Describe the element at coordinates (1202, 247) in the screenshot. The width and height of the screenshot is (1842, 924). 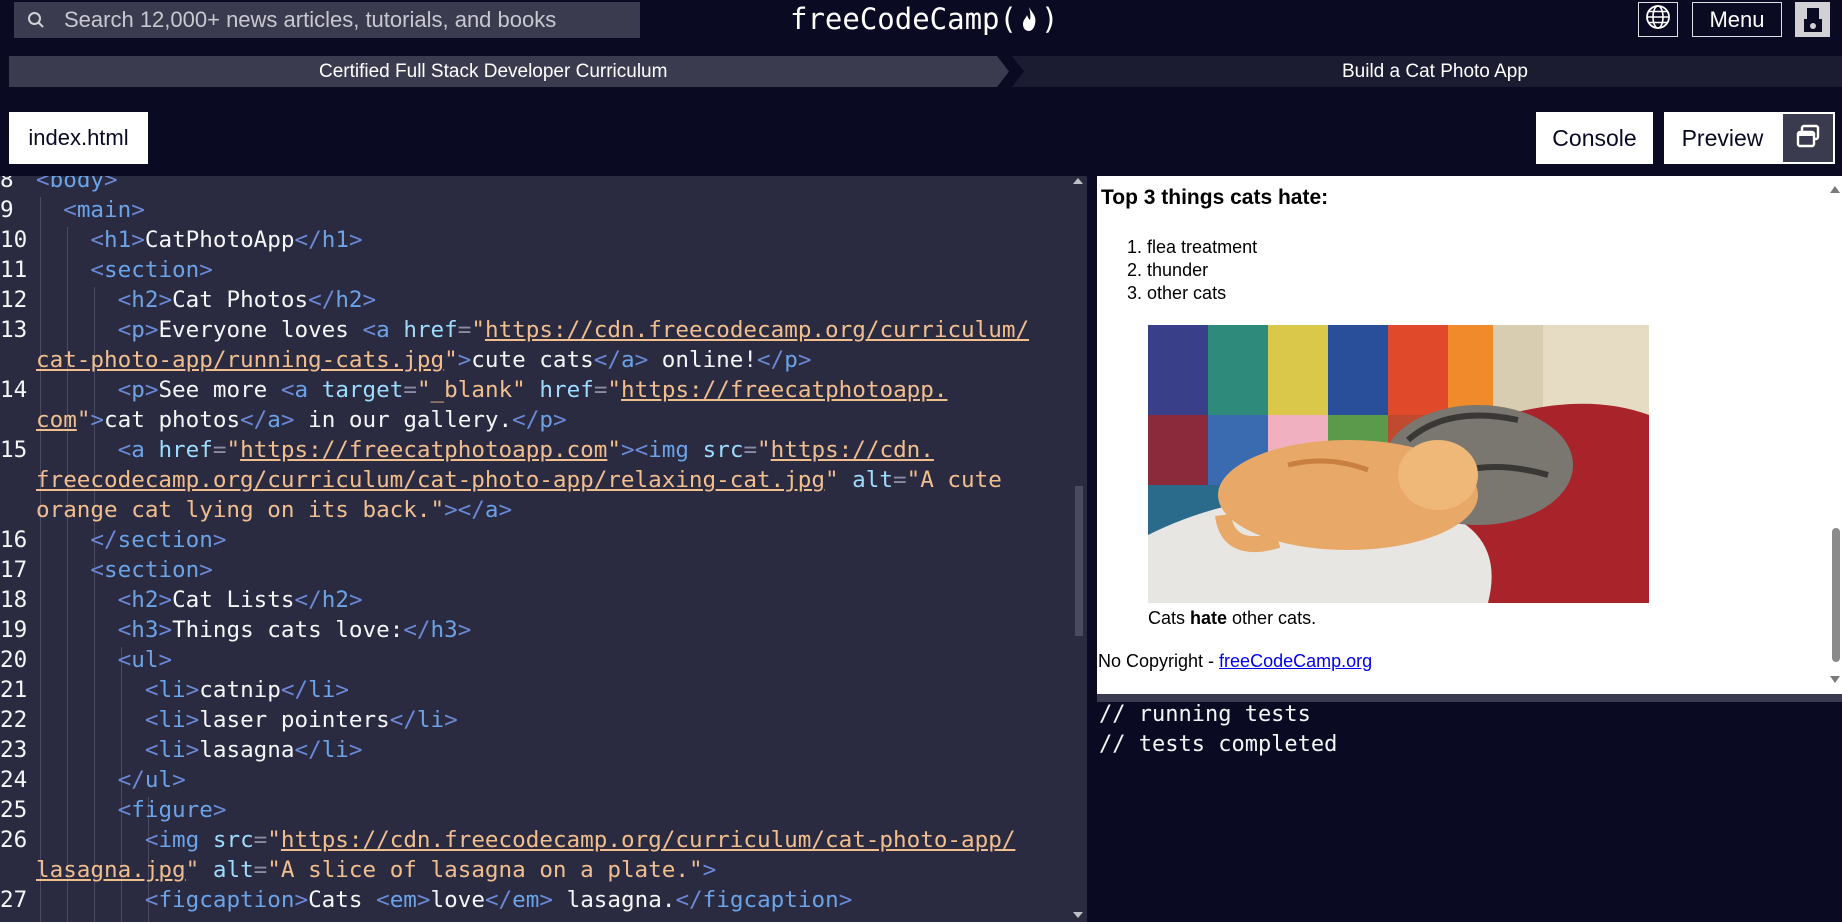
I see `list-item-text: flea treatment` at that location.